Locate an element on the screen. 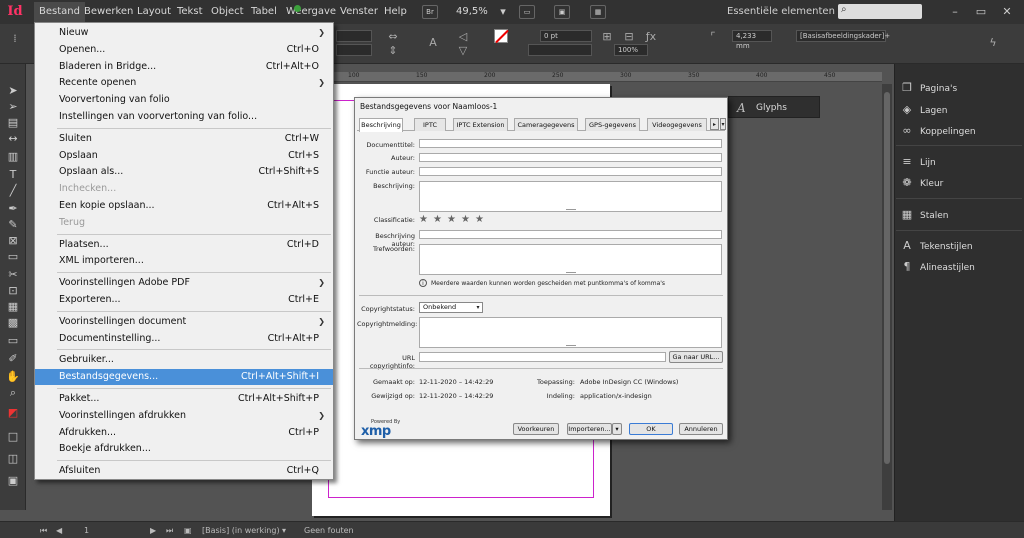 This screenshot has width=1024, height=538. file-menu-item: Recente openen ❯ is located at coordinates (184, 83).